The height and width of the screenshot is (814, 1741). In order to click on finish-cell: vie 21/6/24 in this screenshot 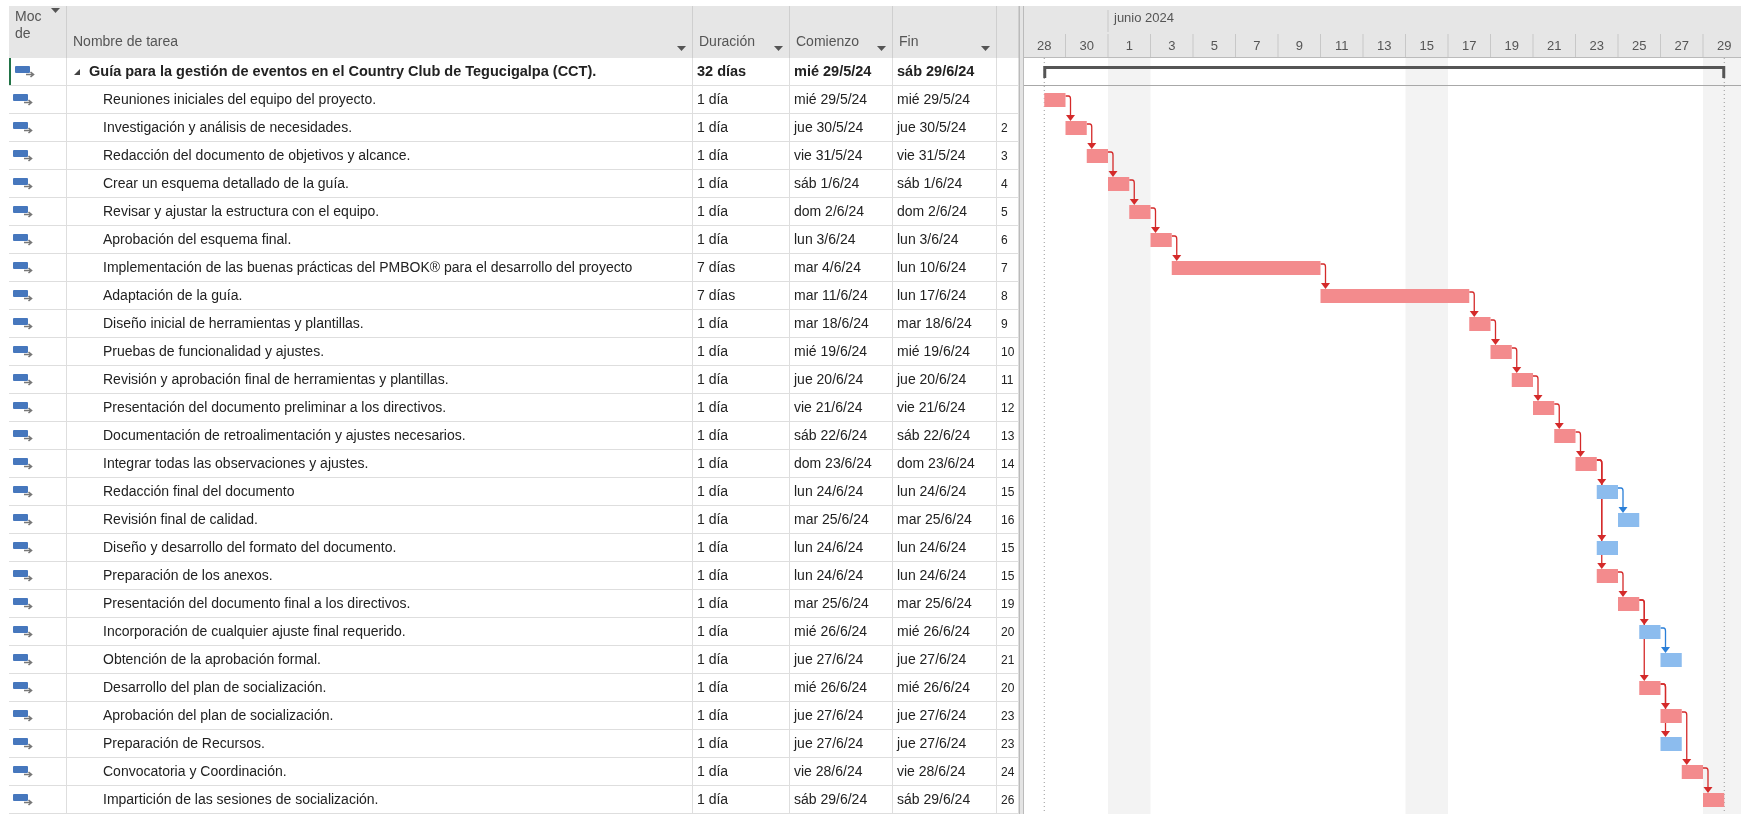, I will do `click(945, 407)`.